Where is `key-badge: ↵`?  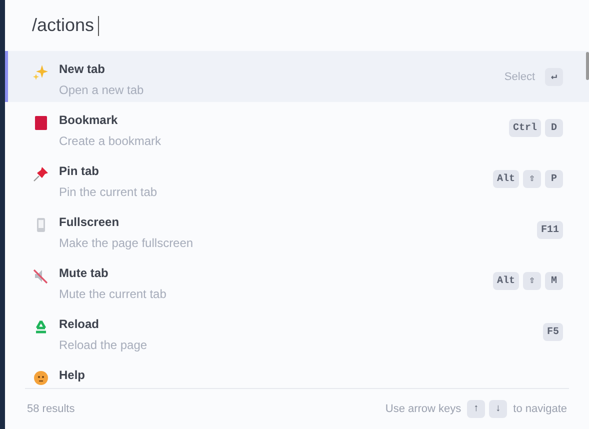 key-badge: ↵ is located at coordinates (554, 77).